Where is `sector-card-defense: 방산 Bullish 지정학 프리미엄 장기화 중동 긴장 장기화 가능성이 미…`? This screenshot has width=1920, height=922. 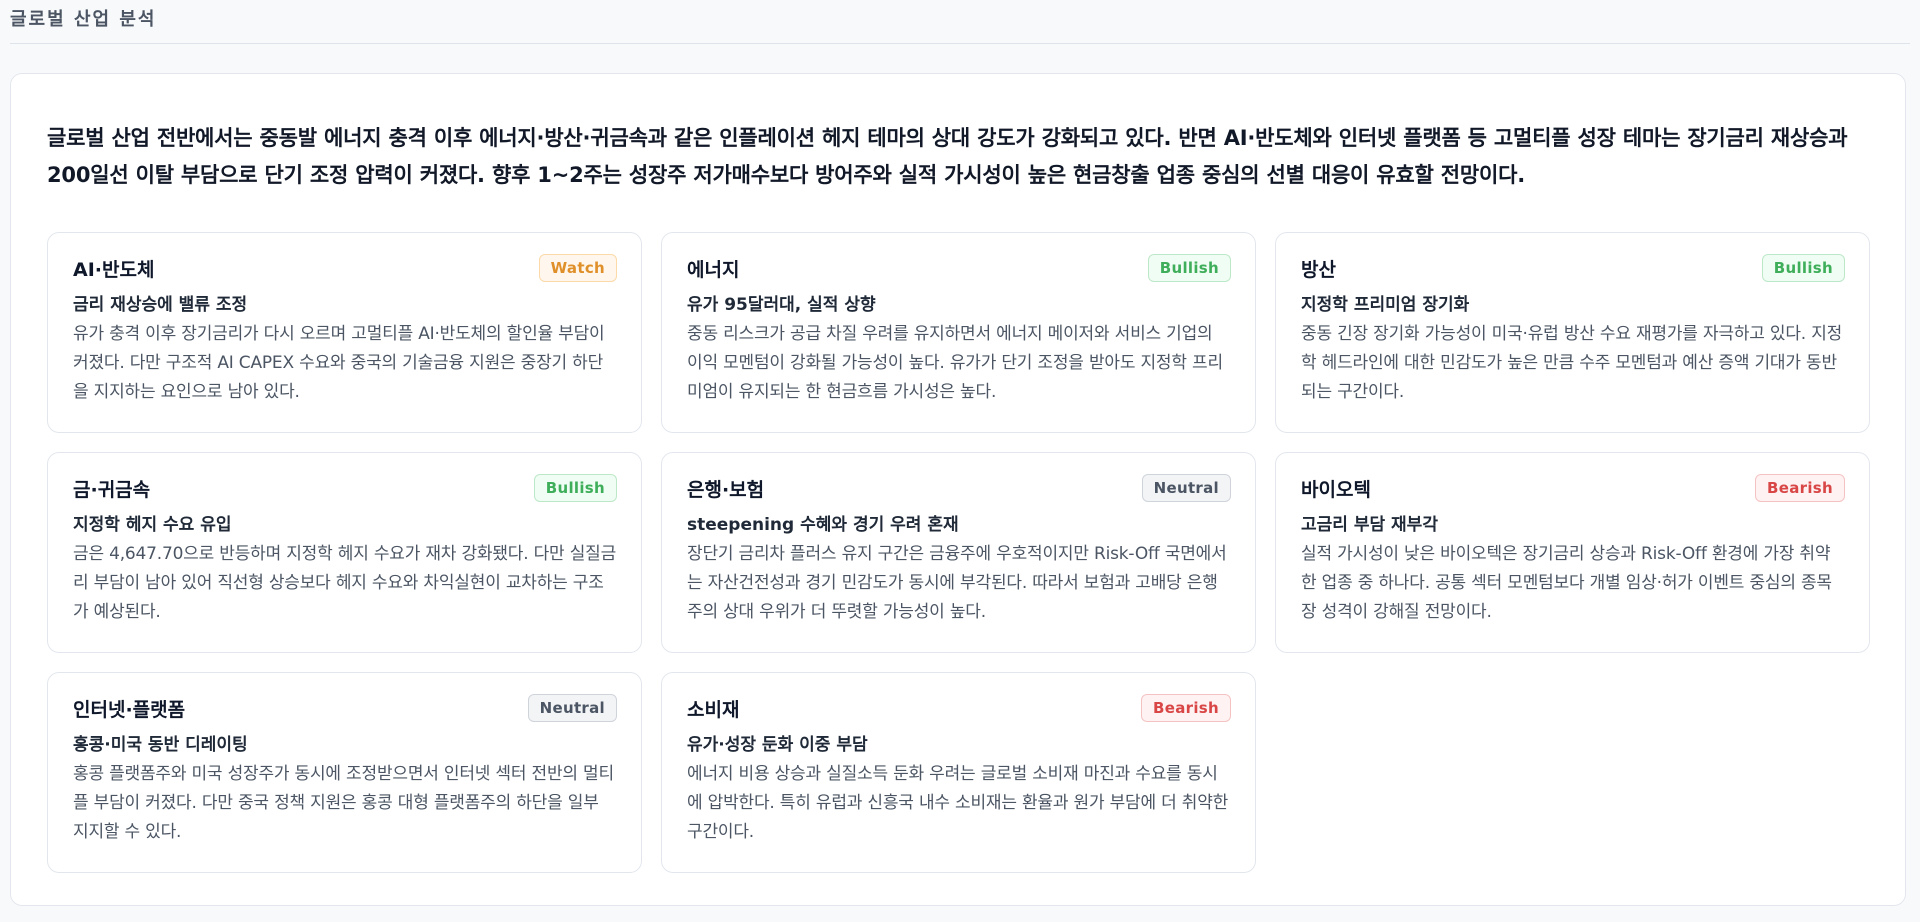
sector-card-defense: 방산 Bullish 지정학 프리미엄 장기화 중동 긴장 장기화 가능성이 미… is located at coordinates (1572, 332).